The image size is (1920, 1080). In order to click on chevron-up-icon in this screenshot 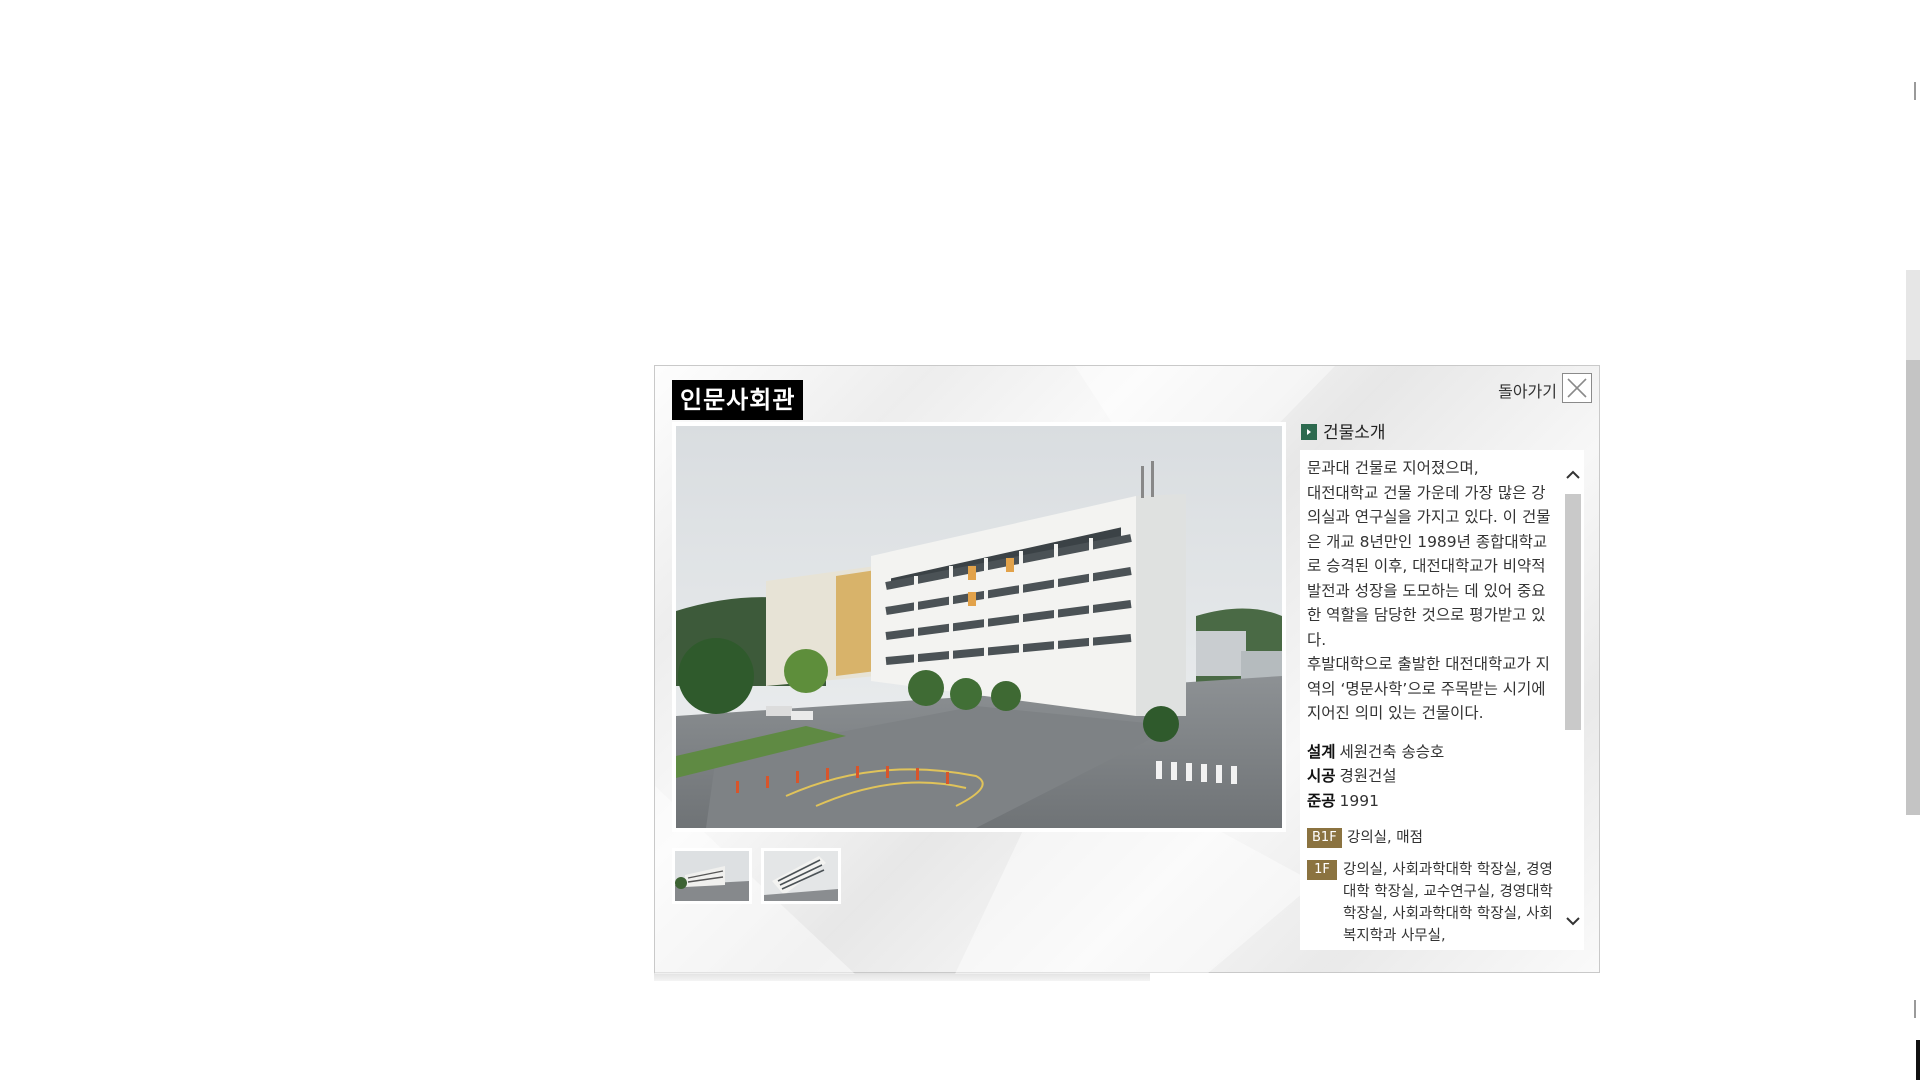, I will do `click(1573, 474)`.